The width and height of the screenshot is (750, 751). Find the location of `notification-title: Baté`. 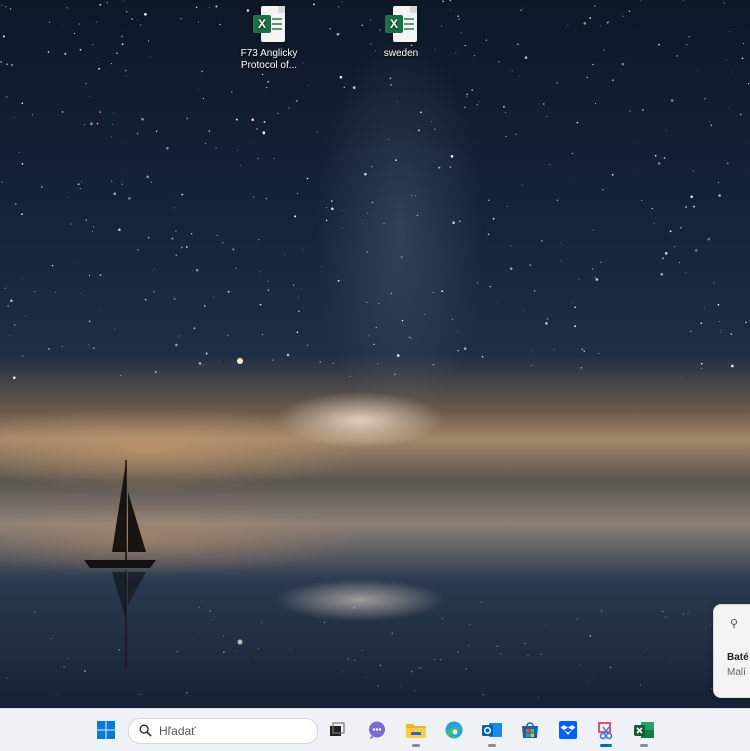

notification-title: Baté is located at coordinates (738, 657).